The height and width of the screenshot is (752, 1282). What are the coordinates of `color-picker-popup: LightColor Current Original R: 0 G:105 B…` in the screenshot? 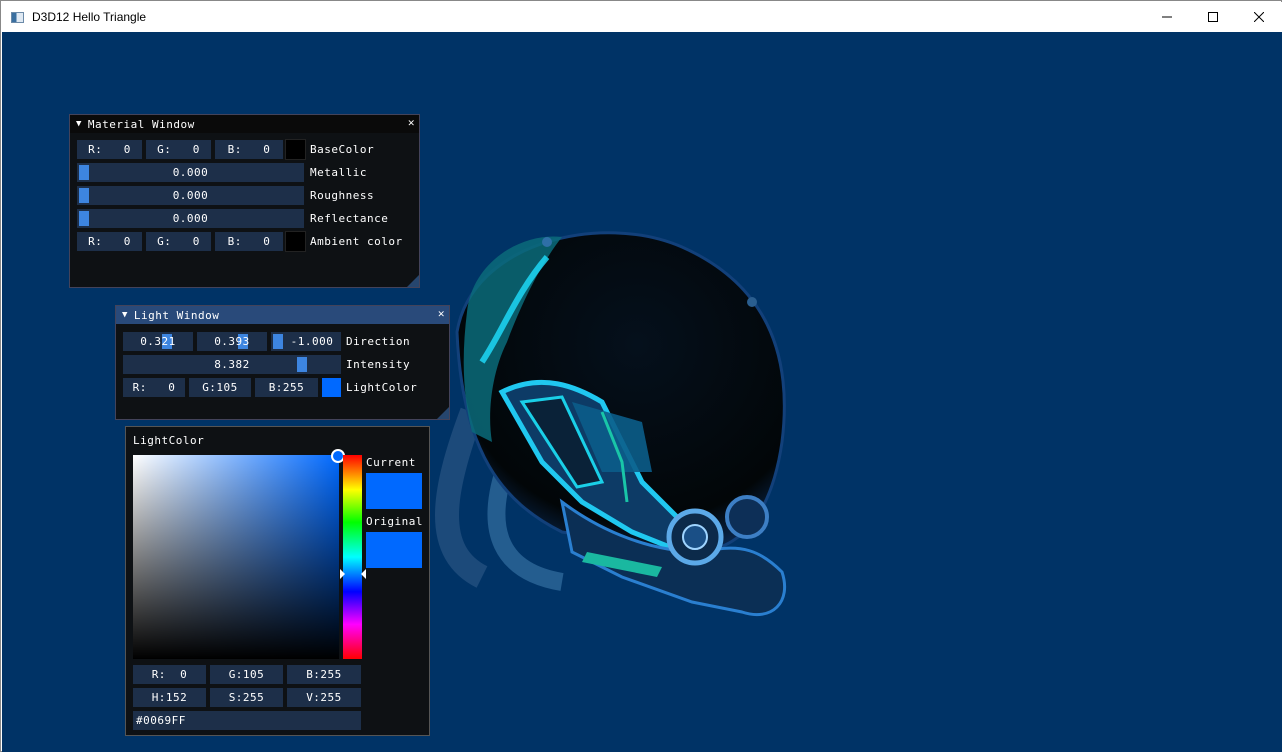 It's located at (277, 581).